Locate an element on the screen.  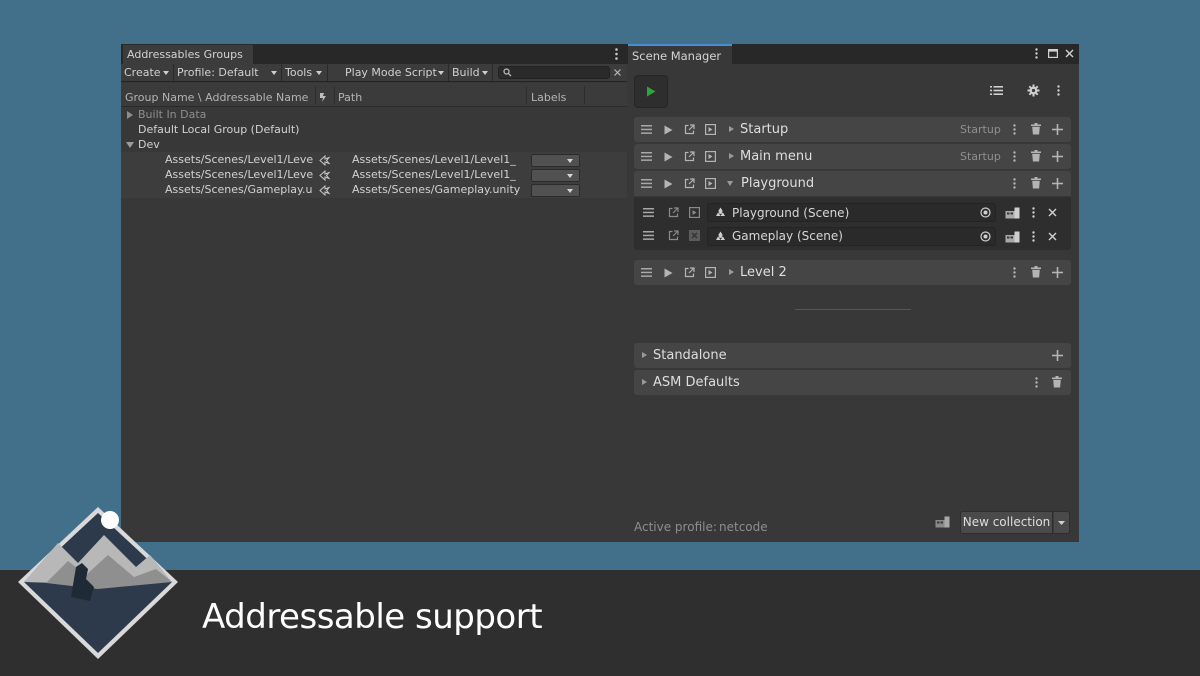
tree-item-default-local-group: Default Local Group (Default) is located at coordinates (218, 130).